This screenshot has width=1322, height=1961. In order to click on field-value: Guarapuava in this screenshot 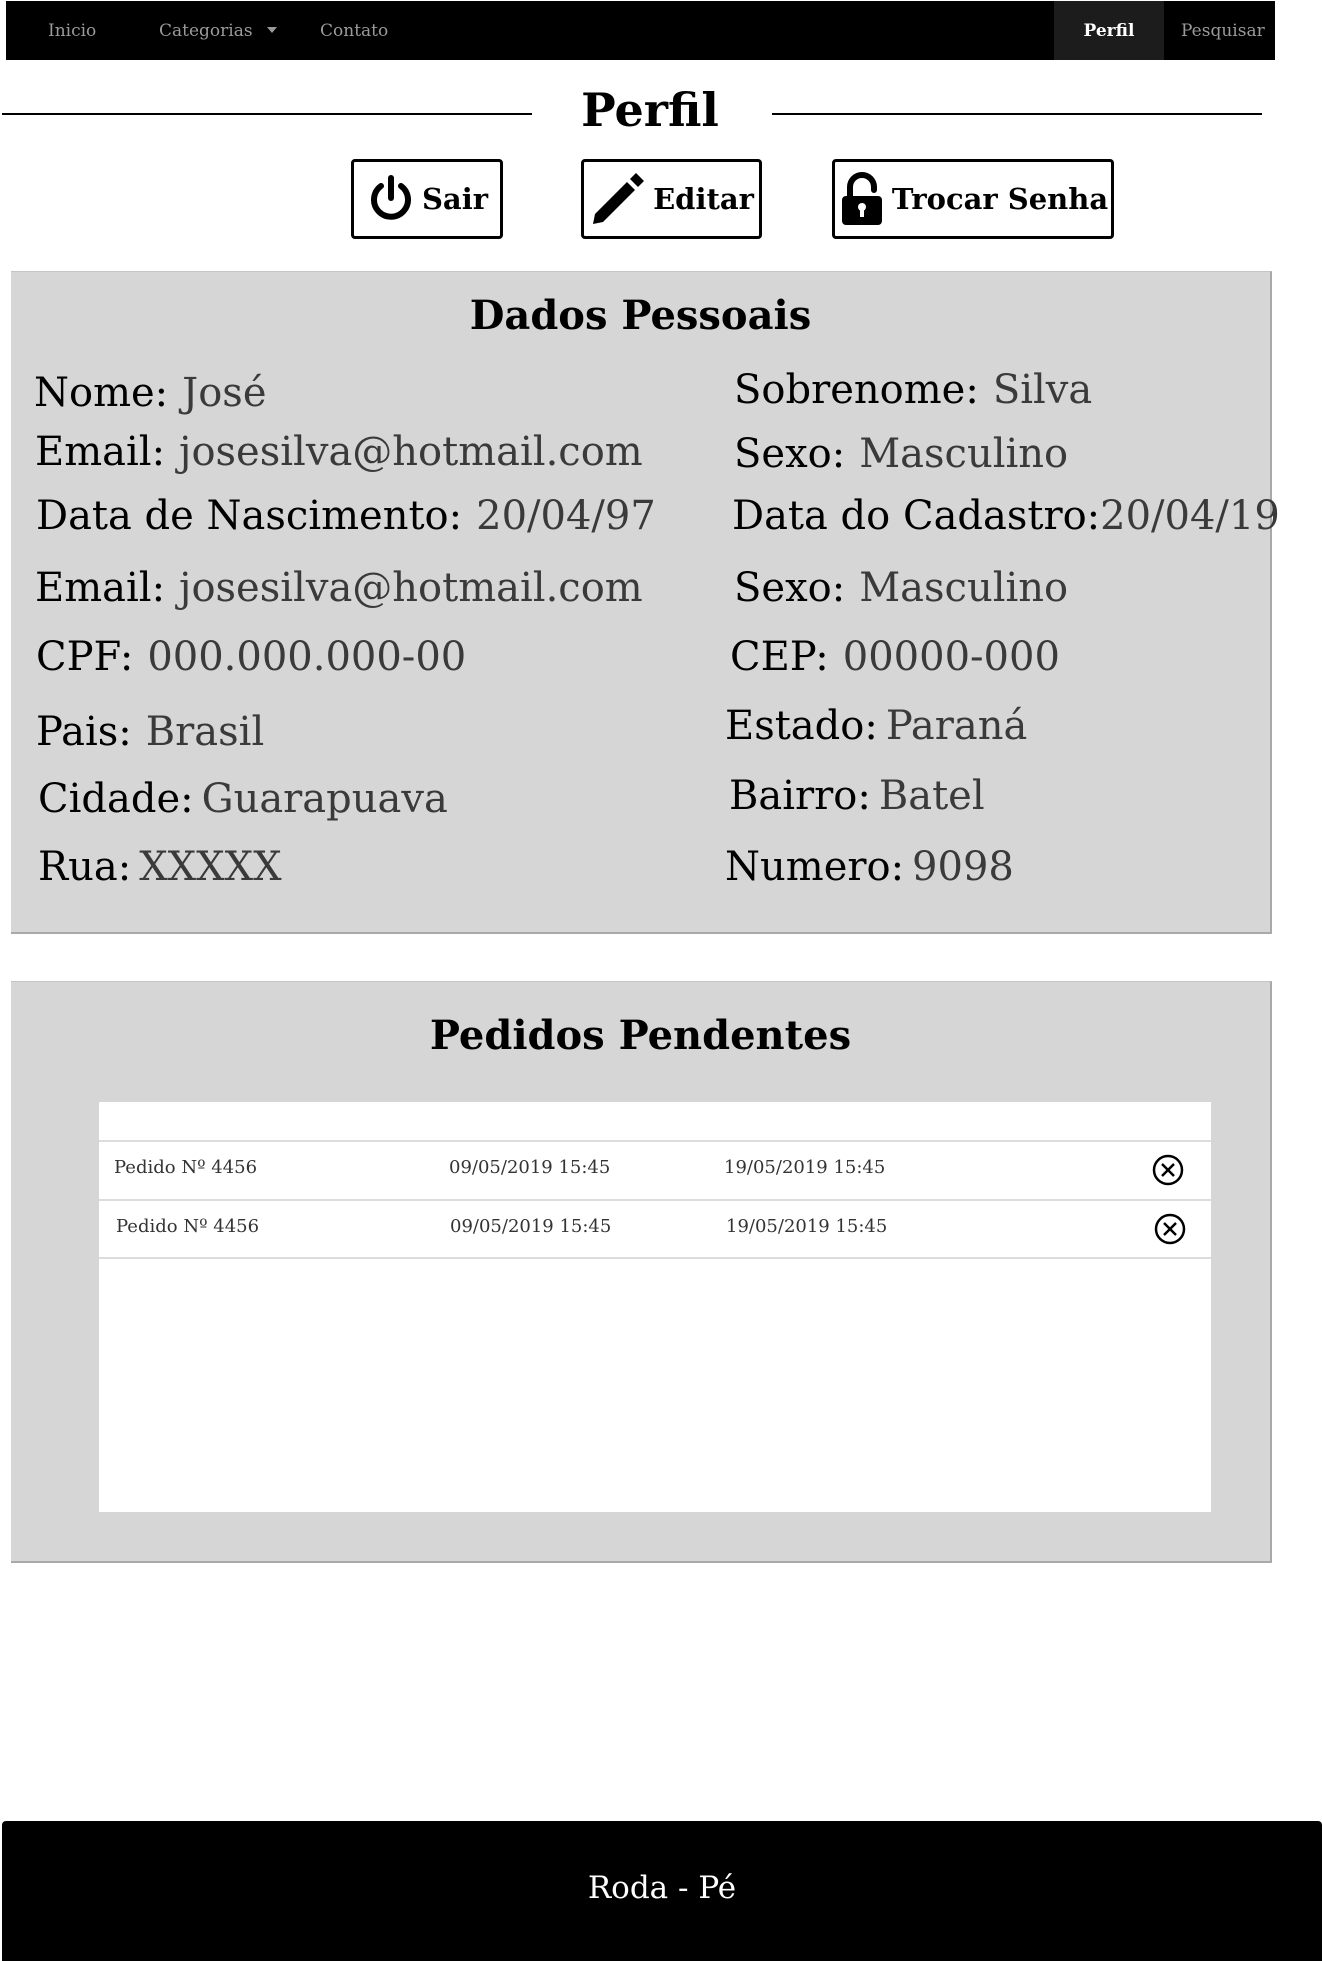, I will do `click(324, 799)`.